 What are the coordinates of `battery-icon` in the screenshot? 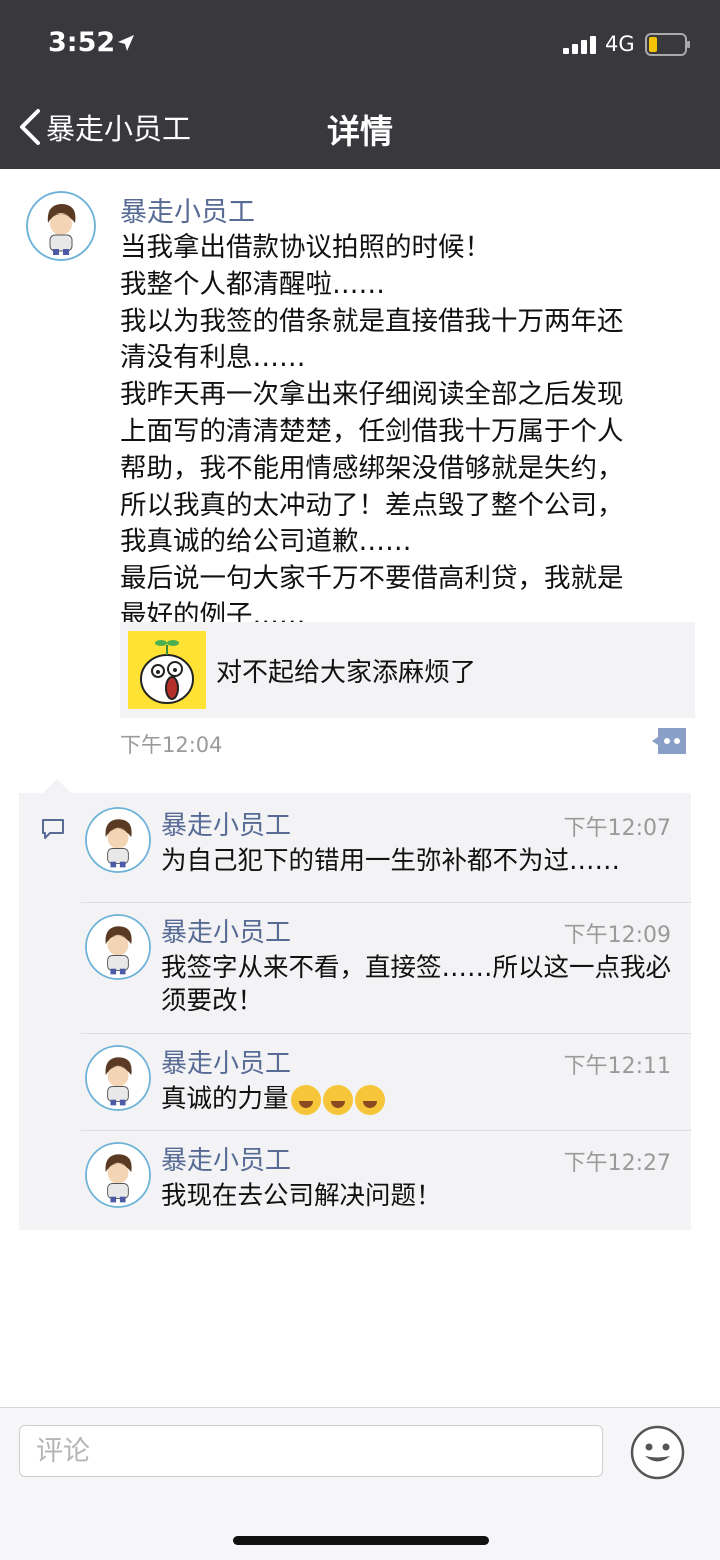 It's located at (667, 44).